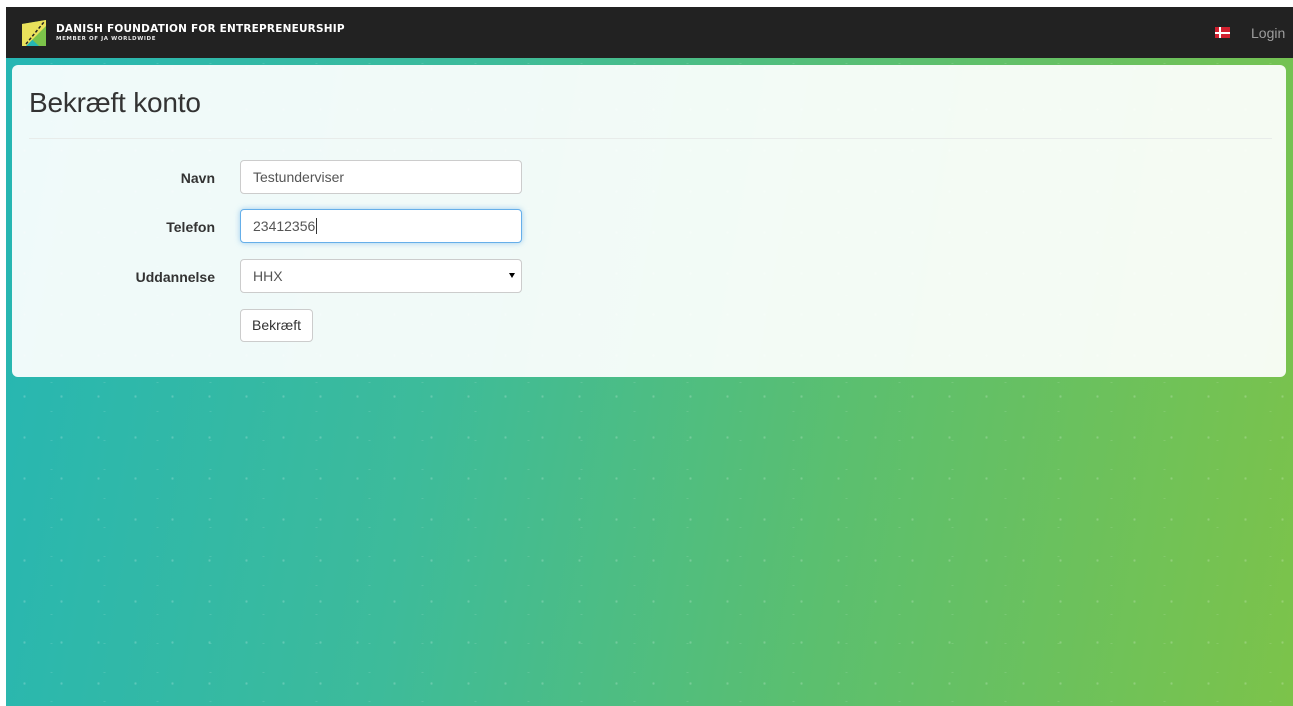  Describe the element at coordinates (34, 32) in the screenshot. I see `dfe-logo-icon` at that location.